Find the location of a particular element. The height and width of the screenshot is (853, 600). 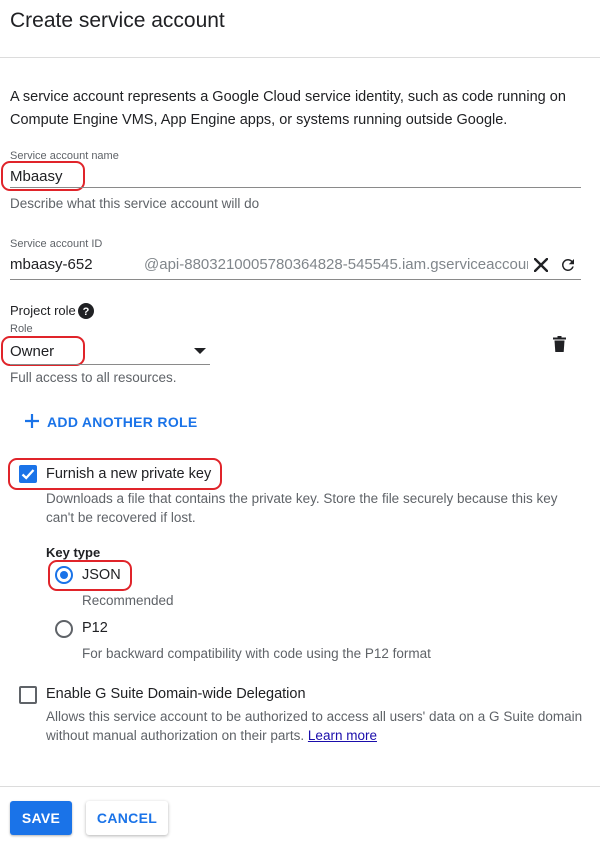

role-label: Role is located at coordinates (21, 329).